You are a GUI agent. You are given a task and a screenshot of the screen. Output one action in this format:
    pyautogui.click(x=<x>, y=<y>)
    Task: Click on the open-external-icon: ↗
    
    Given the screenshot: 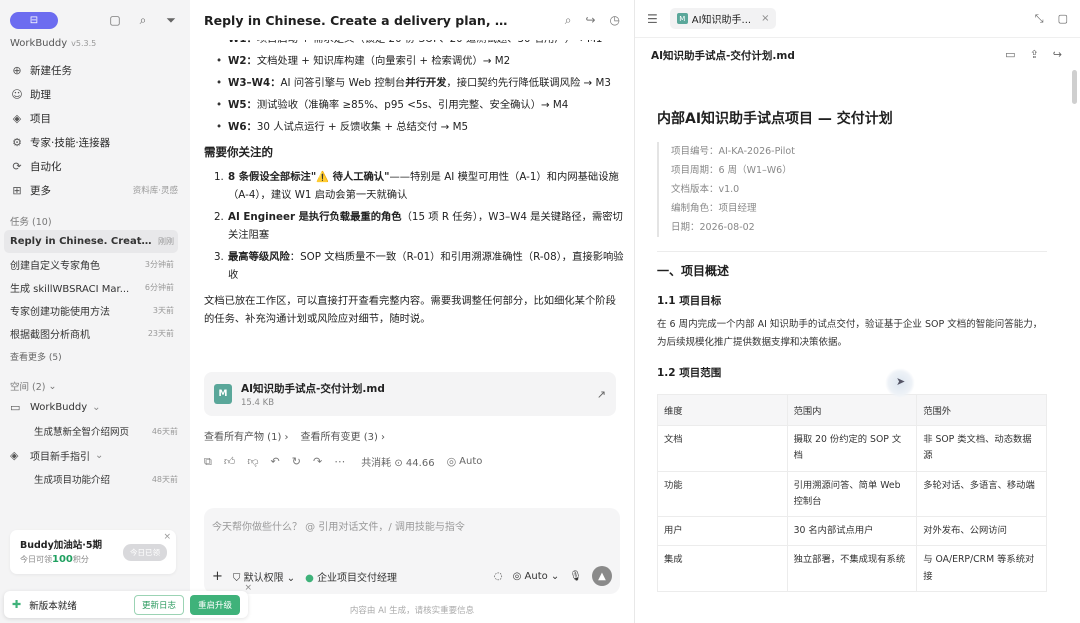 What is the action you would take?
    pyautogui.click(x=601, y=394)
    